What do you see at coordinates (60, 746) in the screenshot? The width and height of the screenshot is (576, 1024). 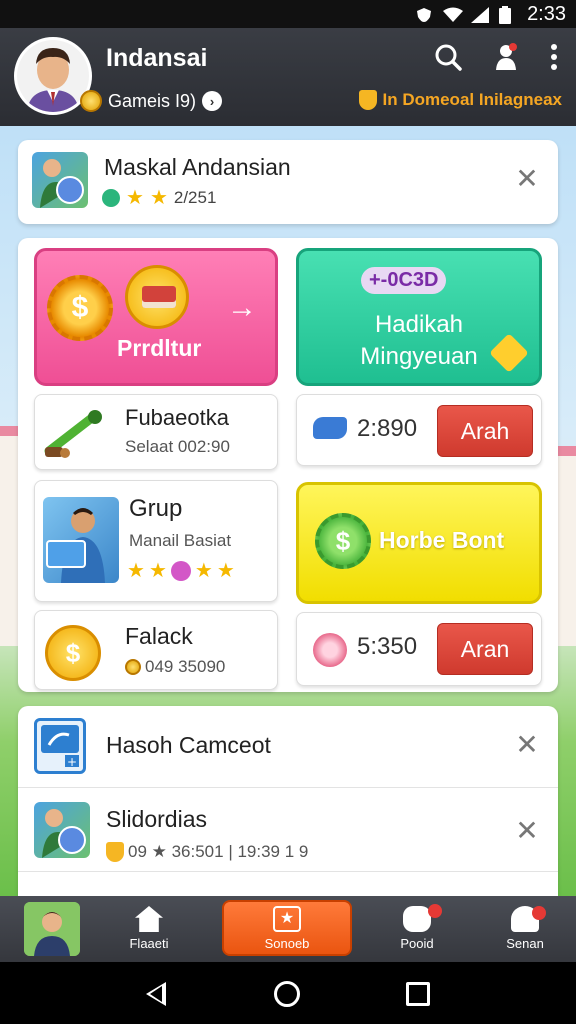 I see `calculator-icon: +` at bounding box center [60, 746].